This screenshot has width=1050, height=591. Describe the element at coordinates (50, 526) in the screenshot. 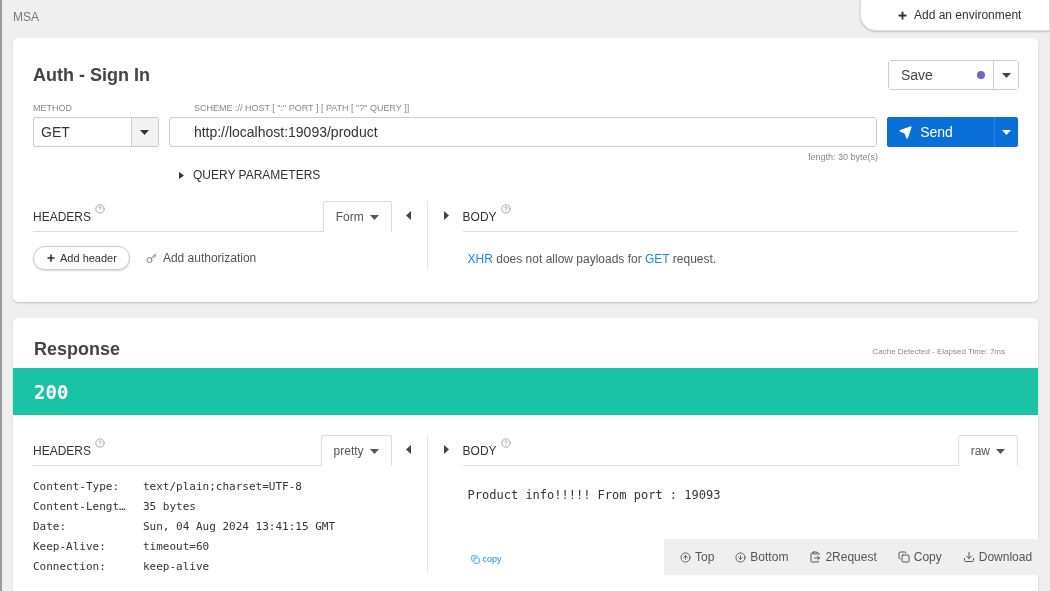

I see `header-name: Date:` at that location.